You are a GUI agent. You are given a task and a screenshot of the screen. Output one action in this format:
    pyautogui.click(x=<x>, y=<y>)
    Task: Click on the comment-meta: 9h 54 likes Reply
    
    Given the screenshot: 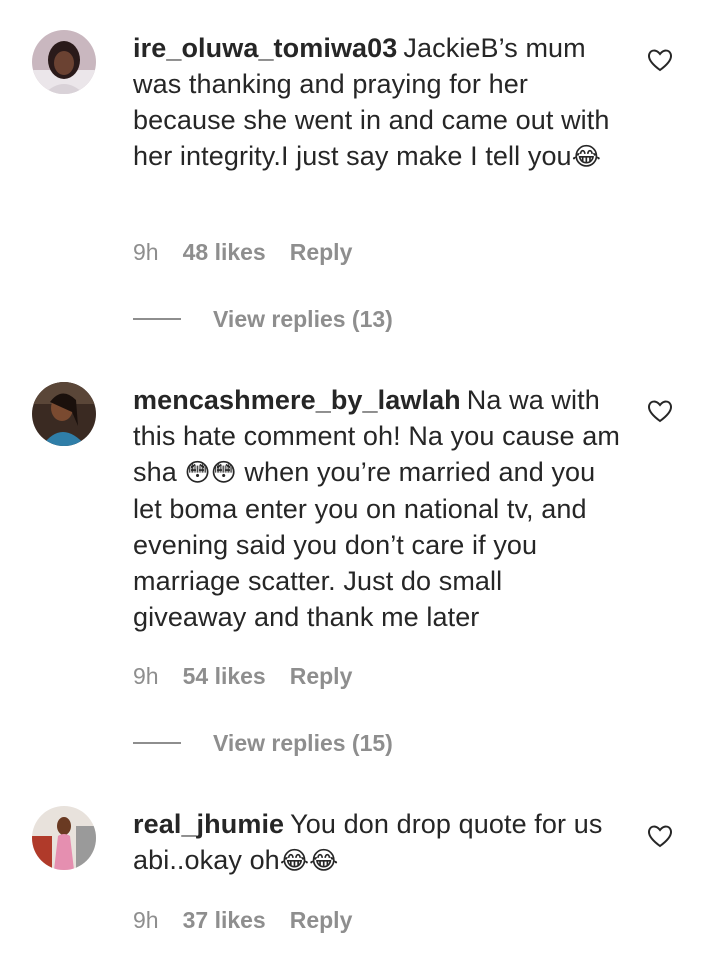 What is the action you would take?
    pyautogui.click(x=242, y=676)
    